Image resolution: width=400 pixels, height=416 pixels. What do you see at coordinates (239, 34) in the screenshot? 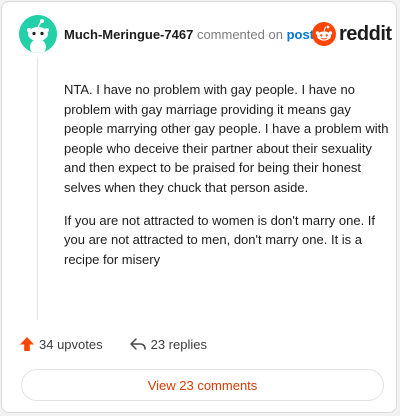
I see `action-text: commented on` at bounding box center [239, 34].